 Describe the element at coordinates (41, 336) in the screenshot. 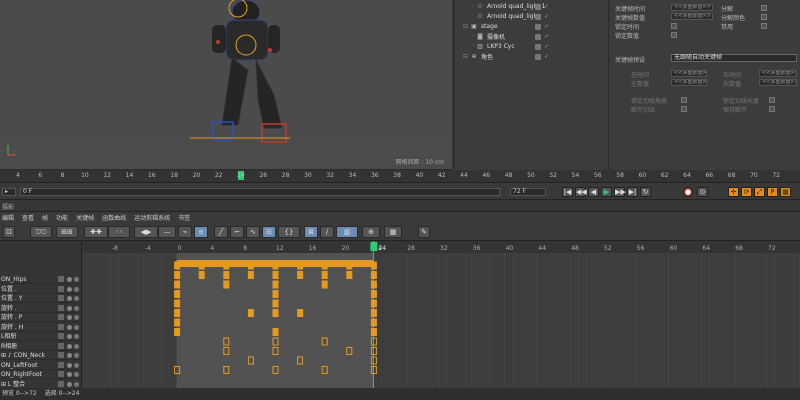

I see `track-row: L相册` at that location.